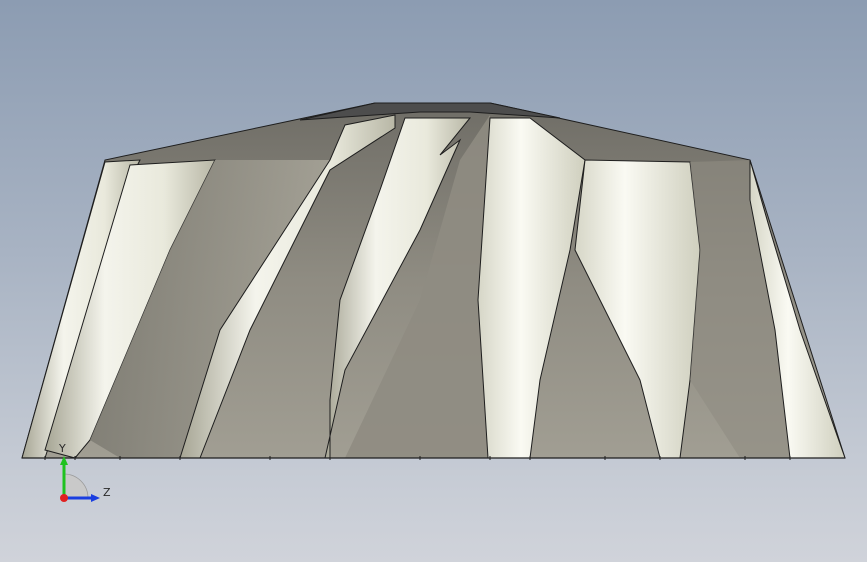 This screenshot has width=867, height=562. I want to click on y-axis-label: Y, so click(62, 448).